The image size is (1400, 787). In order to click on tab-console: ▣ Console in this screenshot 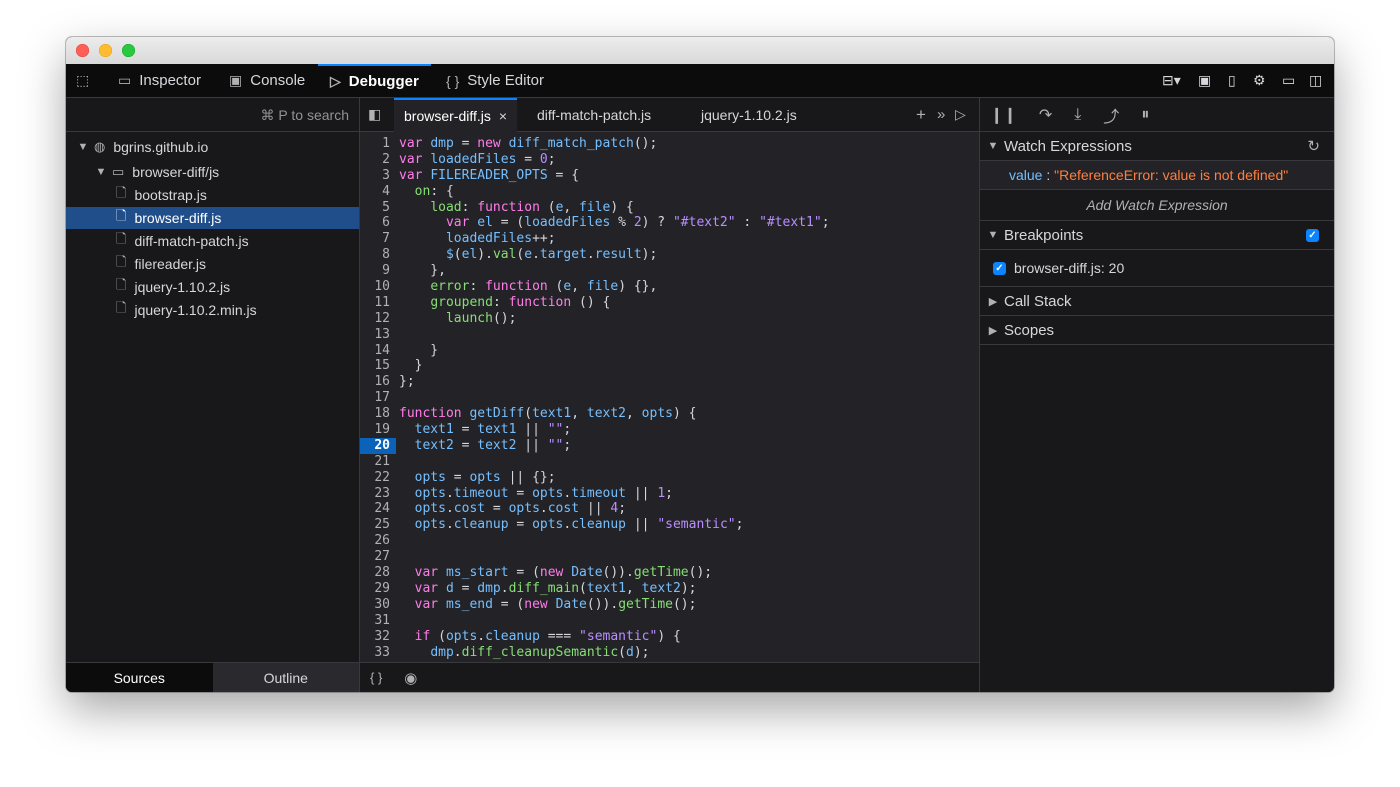, I will do `click(267, 80)`.